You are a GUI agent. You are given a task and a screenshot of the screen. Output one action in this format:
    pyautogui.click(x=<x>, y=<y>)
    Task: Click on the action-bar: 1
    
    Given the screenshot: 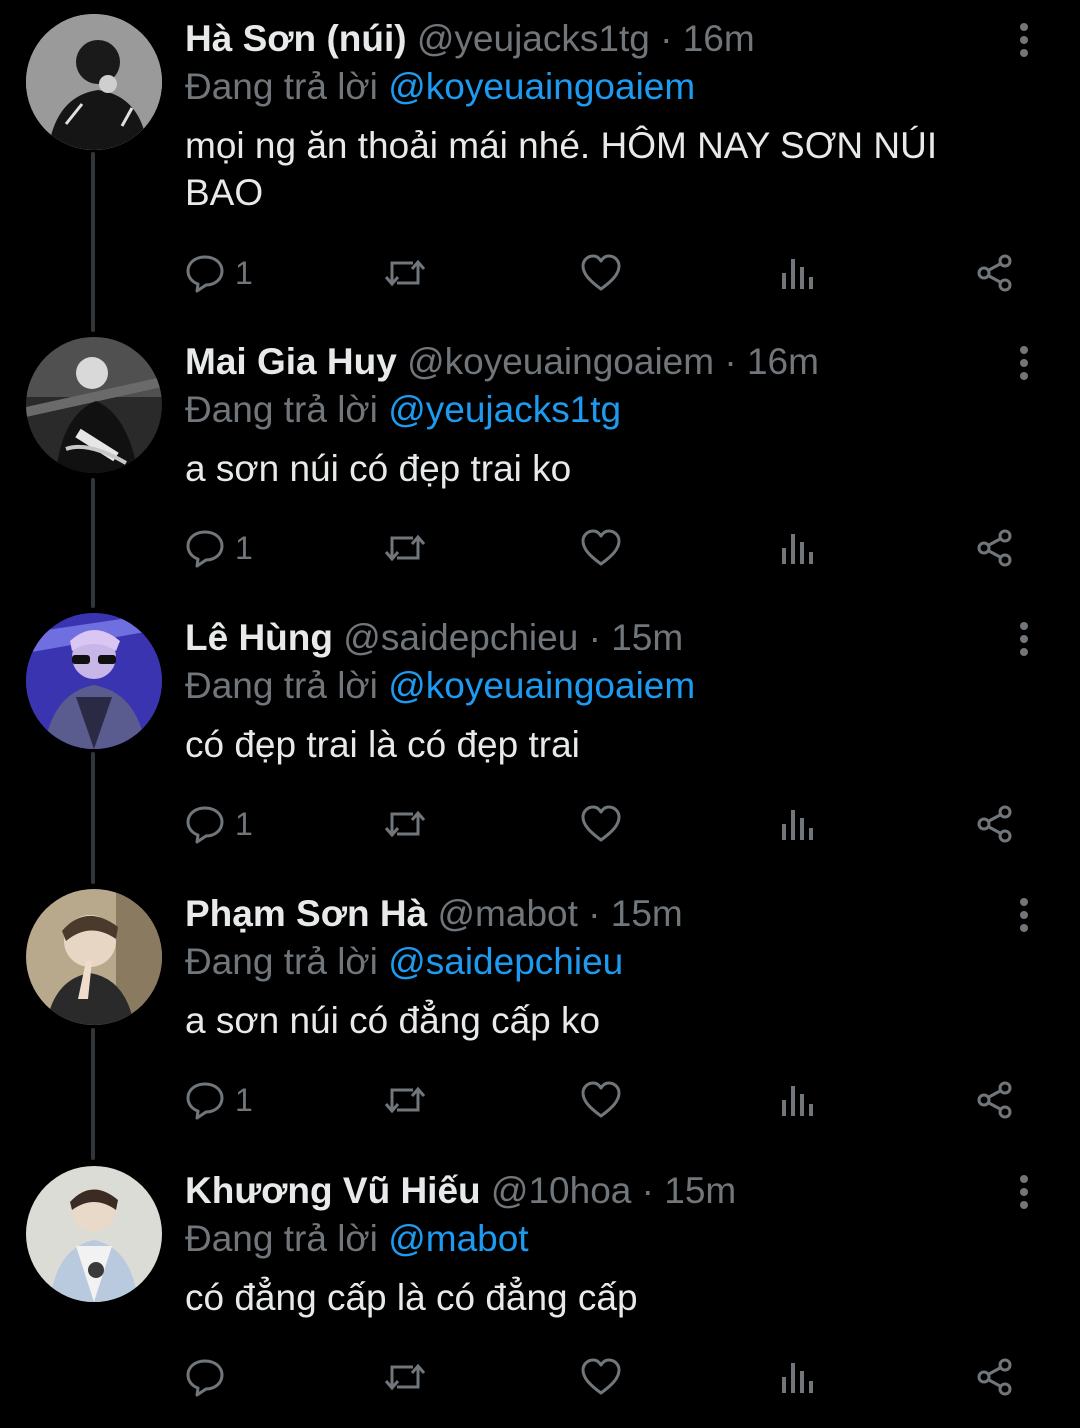 What is the action you would take?
    pyautogui.click(x=610, y=824)
    